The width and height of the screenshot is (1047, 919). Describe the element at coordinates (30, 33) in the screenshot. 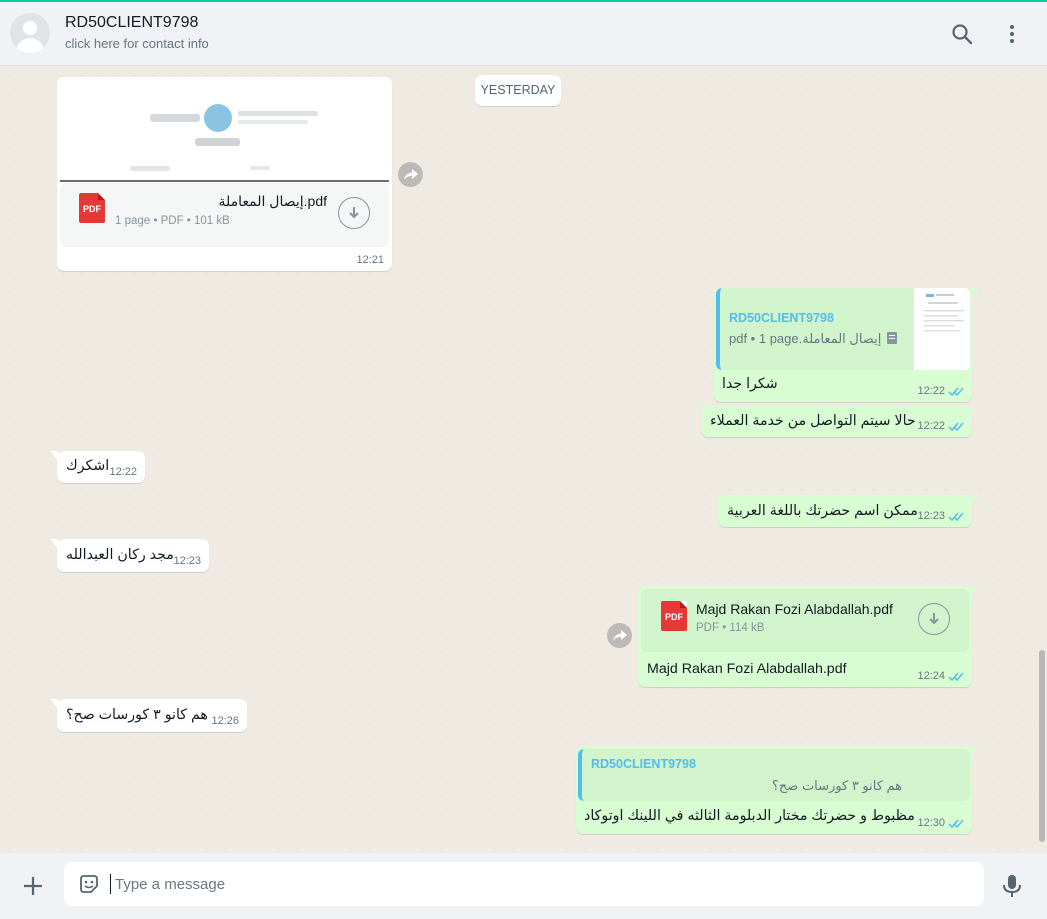

I see `avatar` at that location.